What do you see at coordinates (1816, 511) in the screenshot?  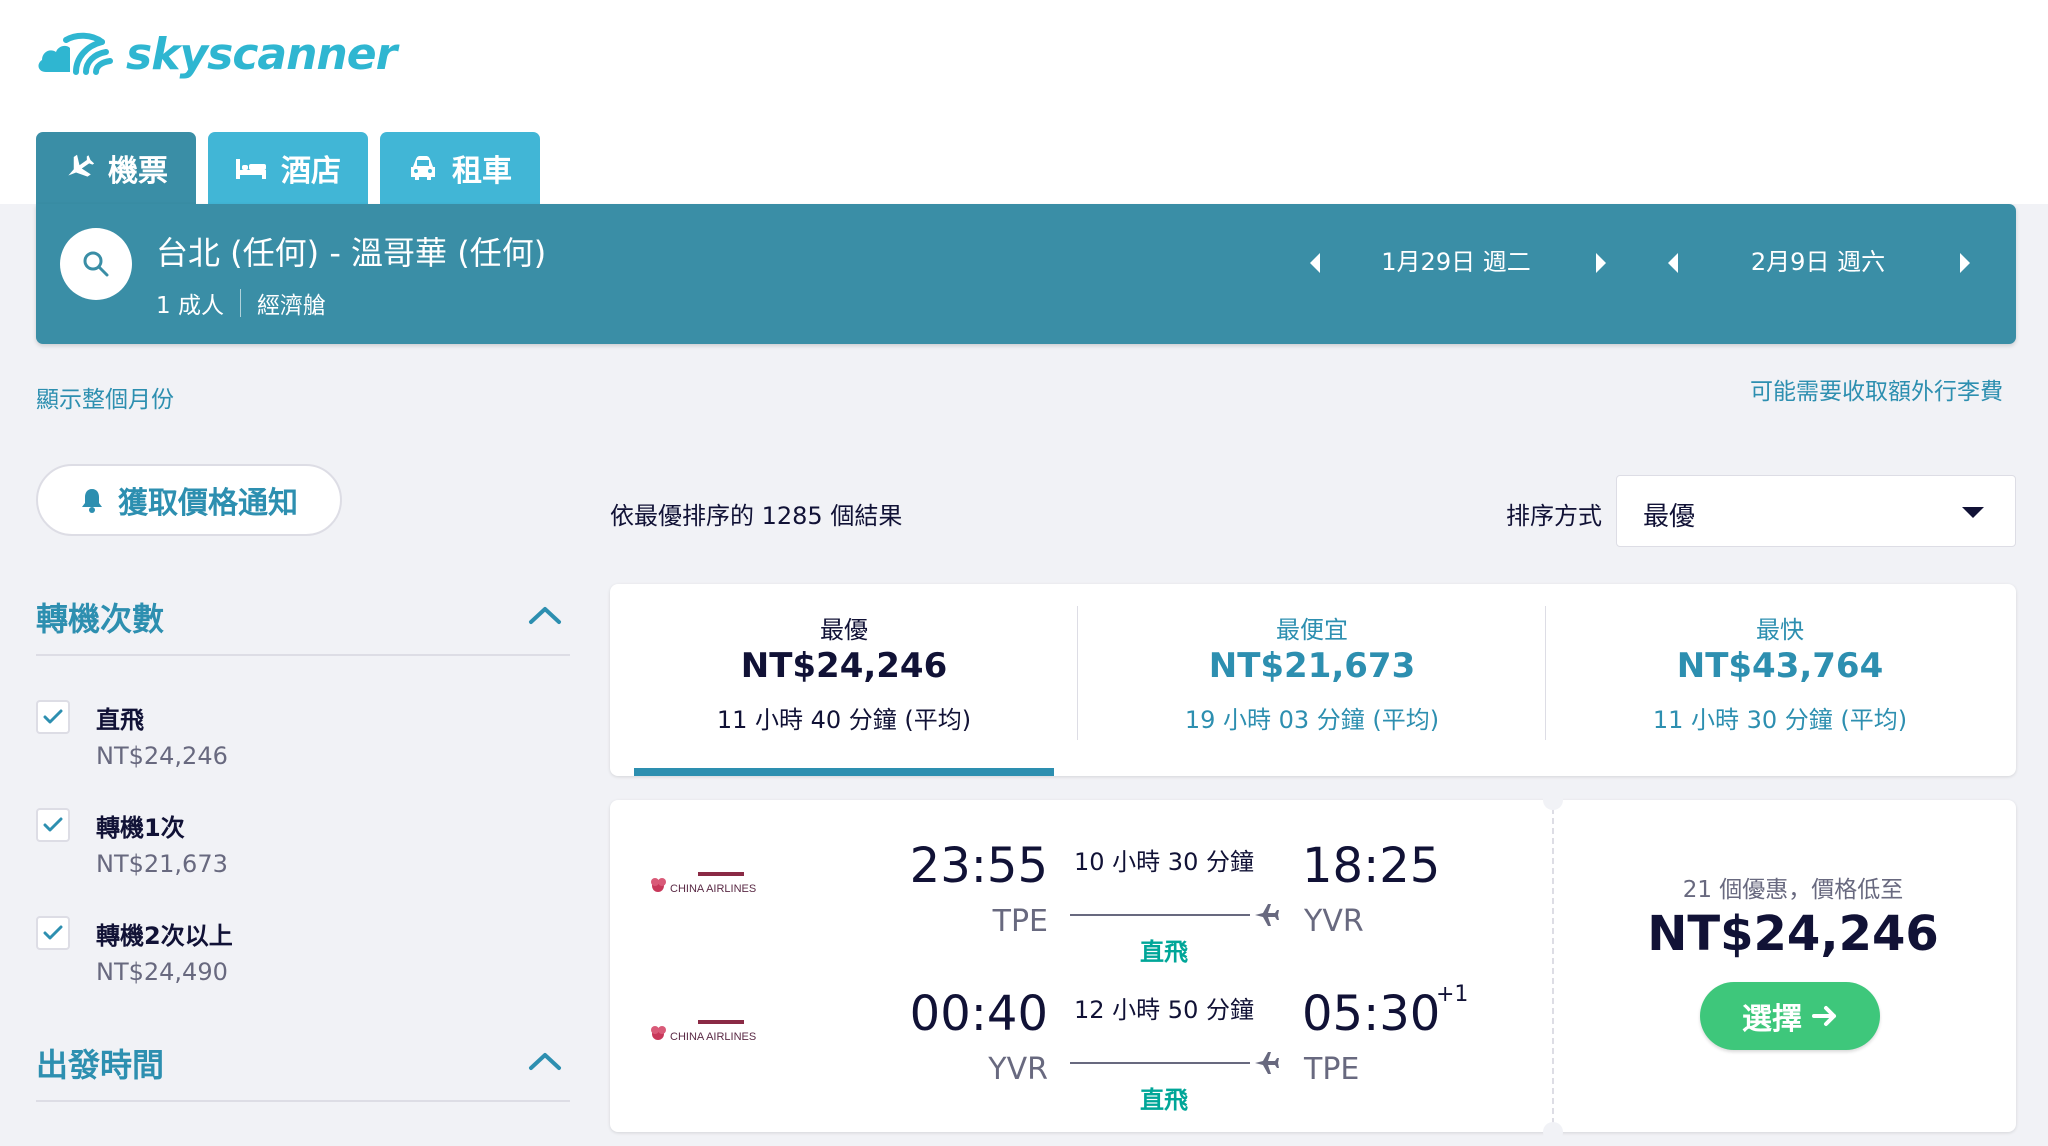 I see `sort-select: 最優` at bounding box center [1816, 511].